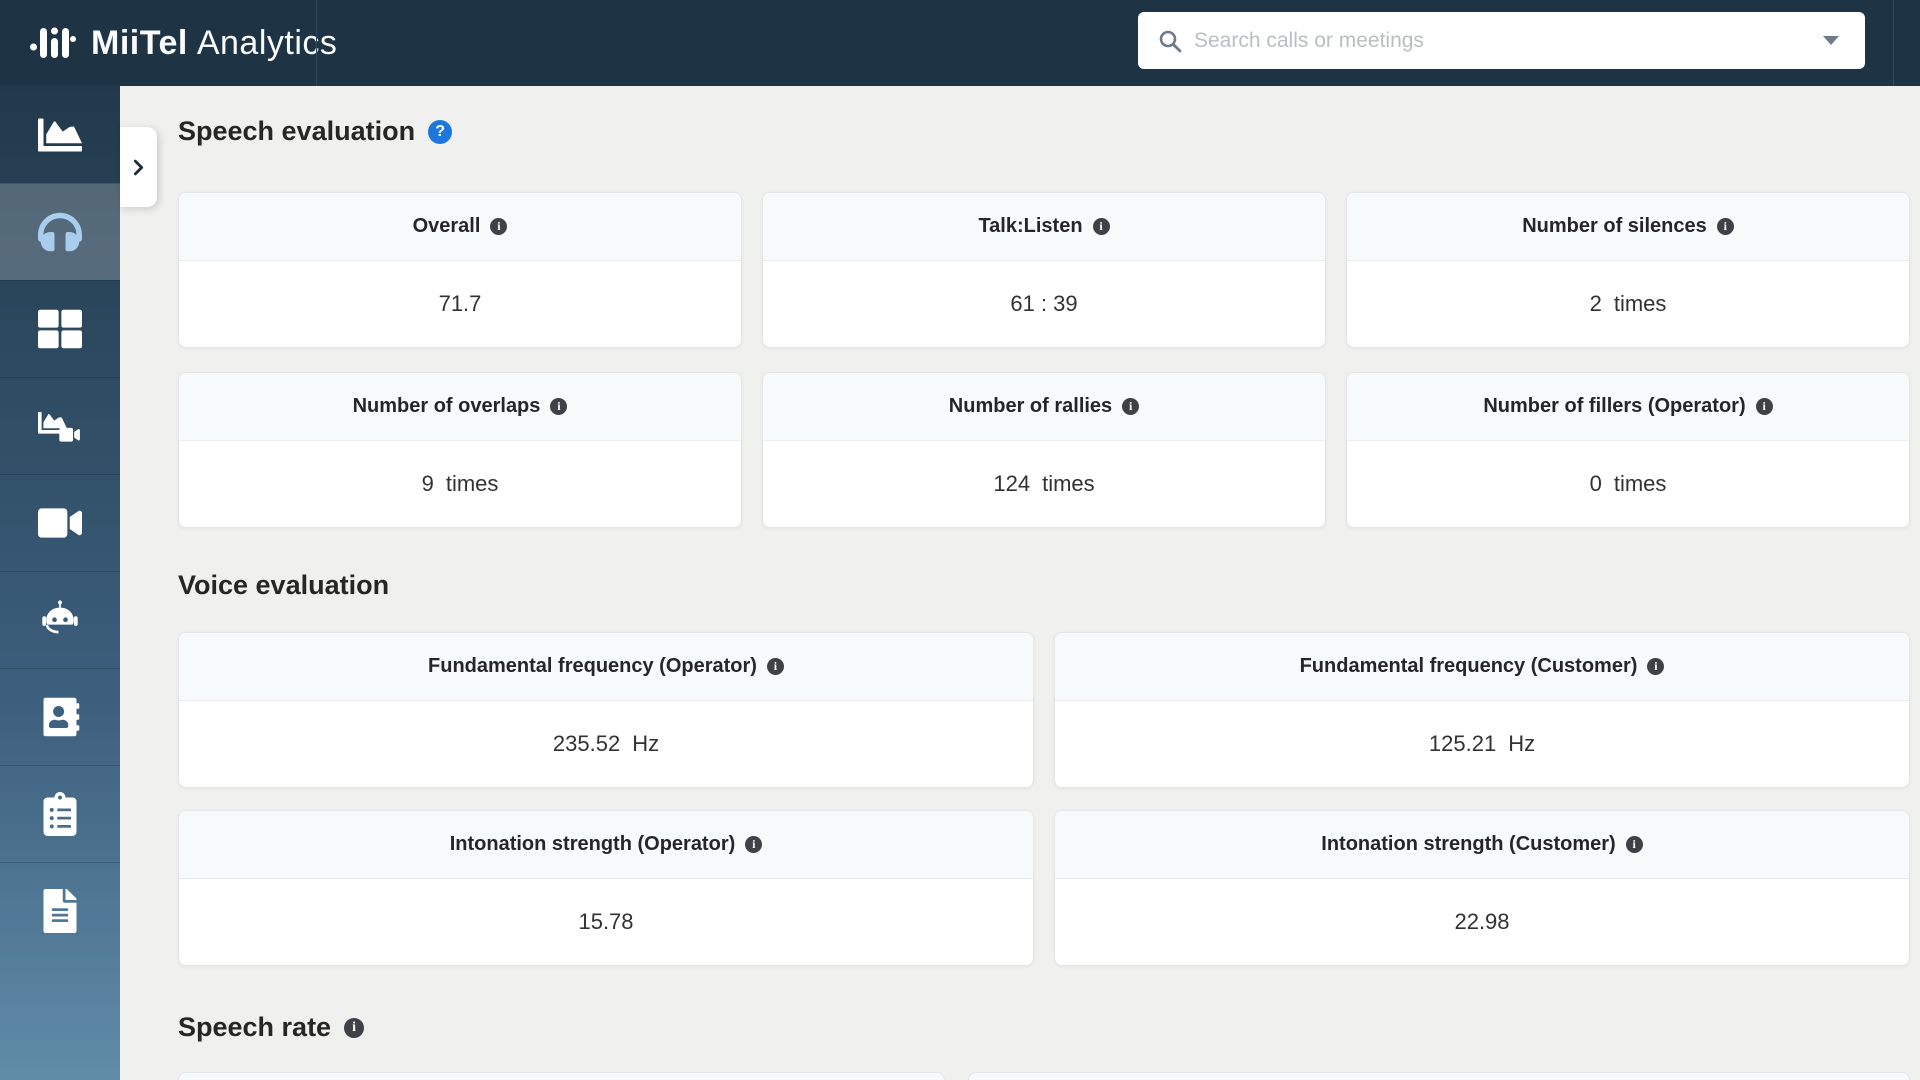 The height and width of the screenshot is (1080, 1920). I want to click on sidebar-item-analytics, so click(60, 134).